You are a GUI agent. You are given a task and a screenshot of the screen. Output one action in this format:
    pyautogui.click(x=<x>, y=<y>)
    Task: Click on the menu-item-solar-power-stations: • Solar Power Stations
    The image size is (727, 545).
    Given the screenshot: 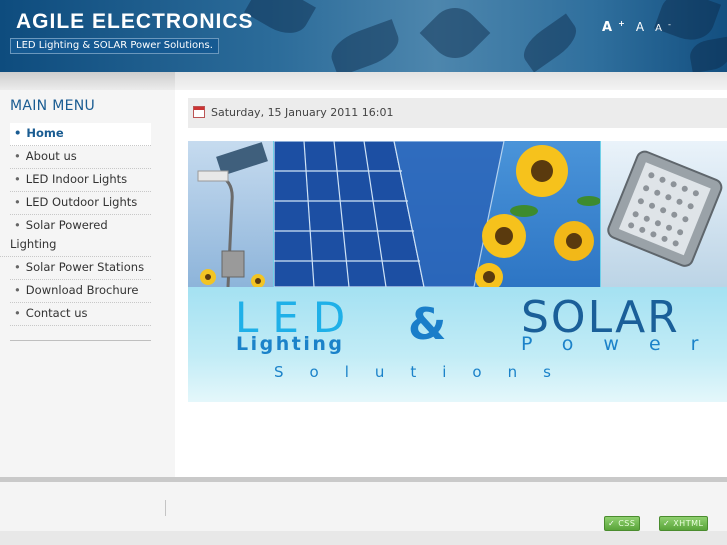 What is the action you would take?
    pyautogui.click(x=80, y=268)
    